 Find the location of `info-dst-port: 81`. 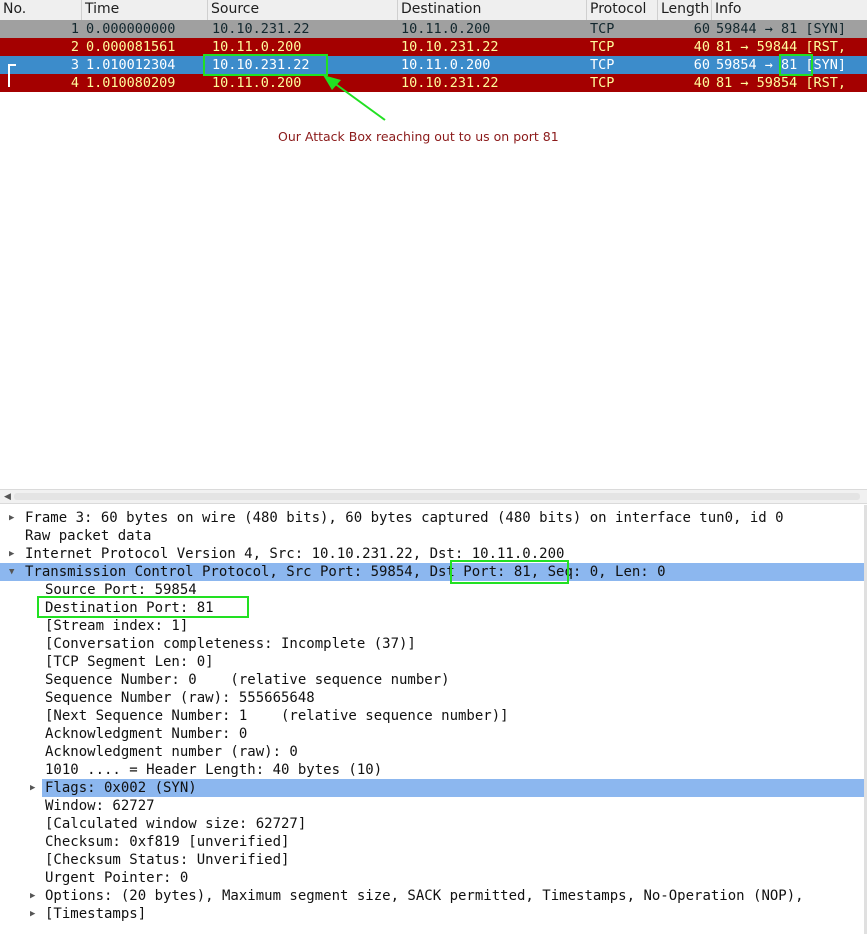

info-dst-port: 81 is located at coordinates (789, 65).